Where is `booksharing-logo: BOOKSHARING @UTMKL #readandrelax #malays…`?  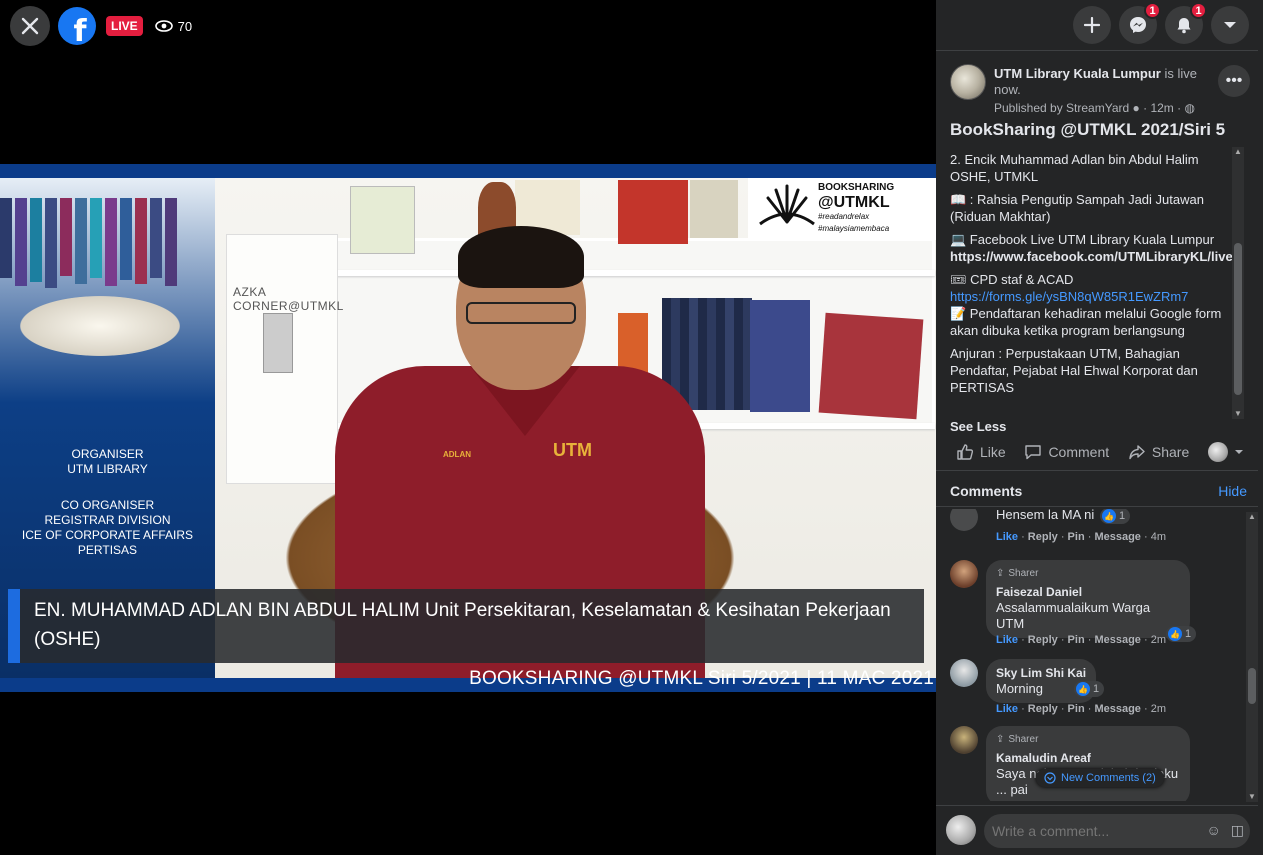
booksharing-logo: BOOKSHARING @UTMKL #readandrelax #malays… is located at coordinates (842, 209).